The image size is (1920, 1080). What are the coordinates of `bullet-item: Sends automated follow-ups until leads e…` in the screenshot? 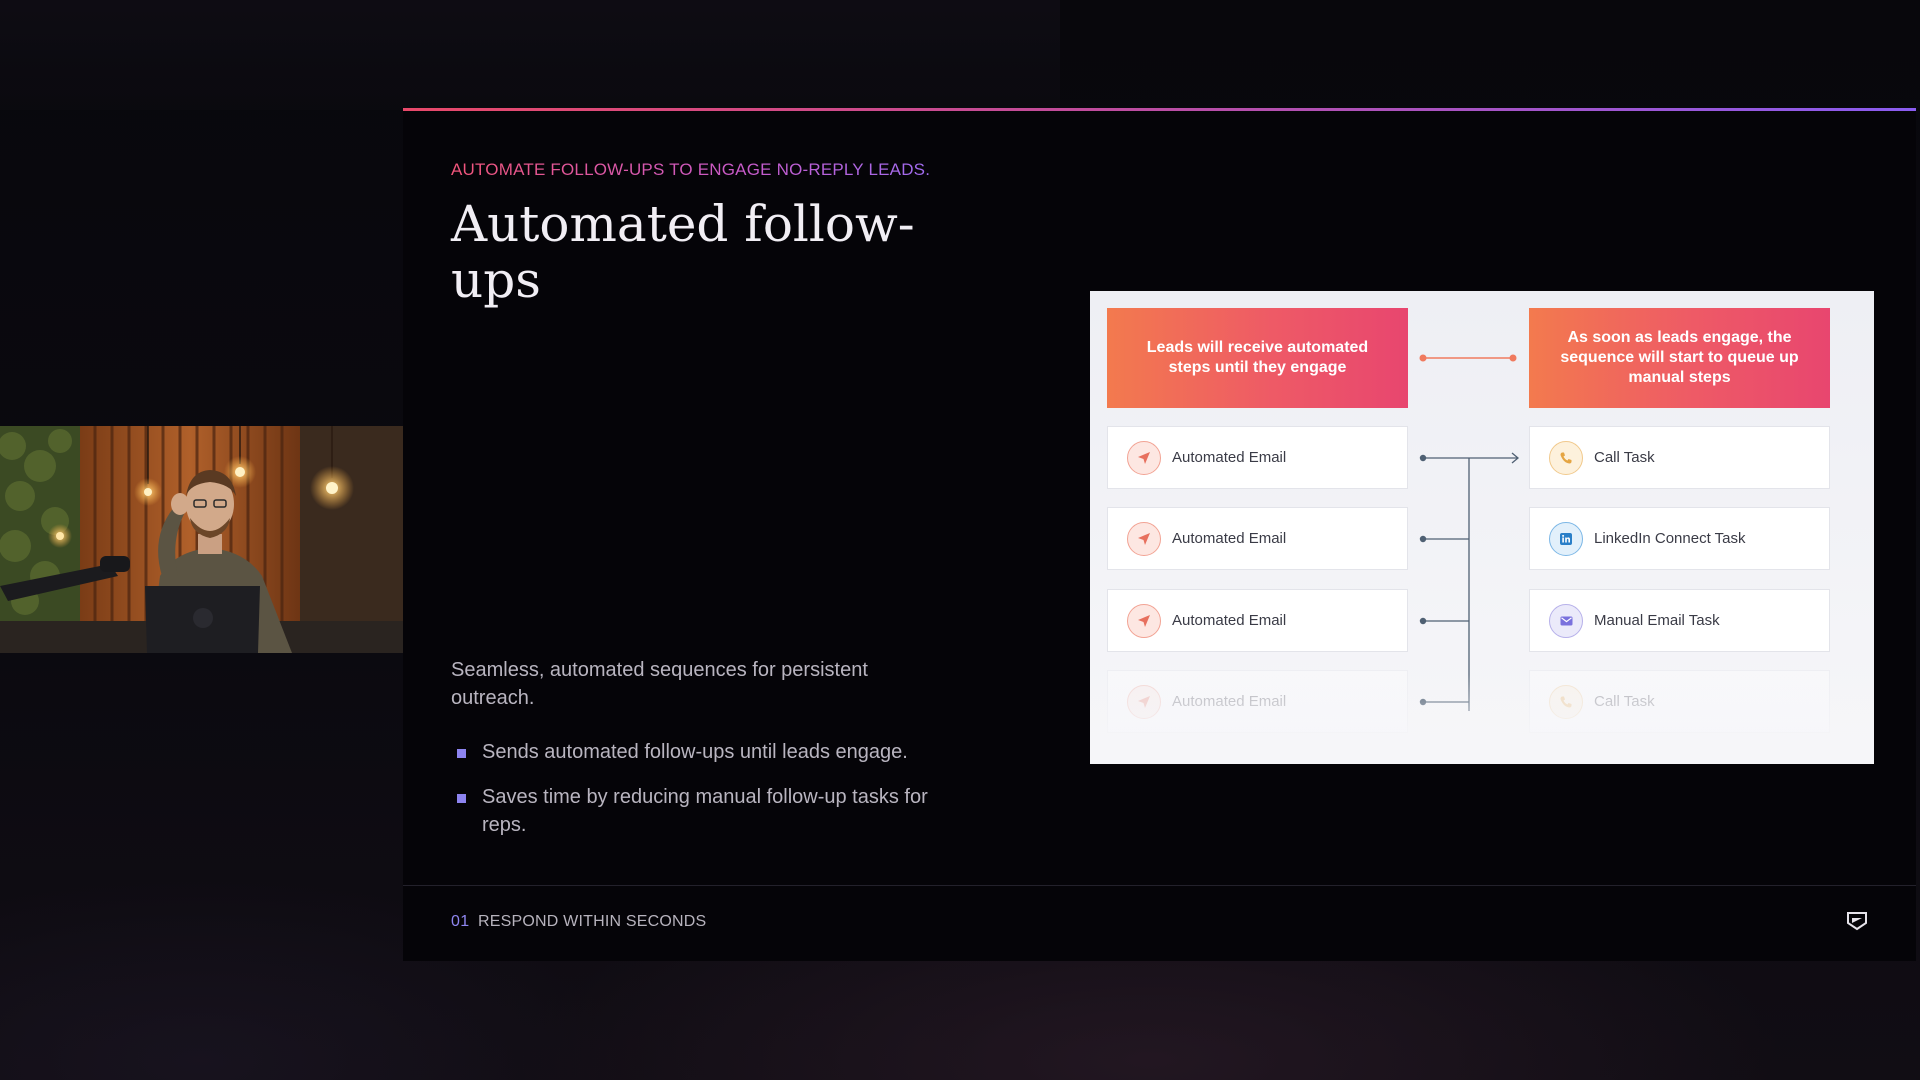 It's located at (711, 752).